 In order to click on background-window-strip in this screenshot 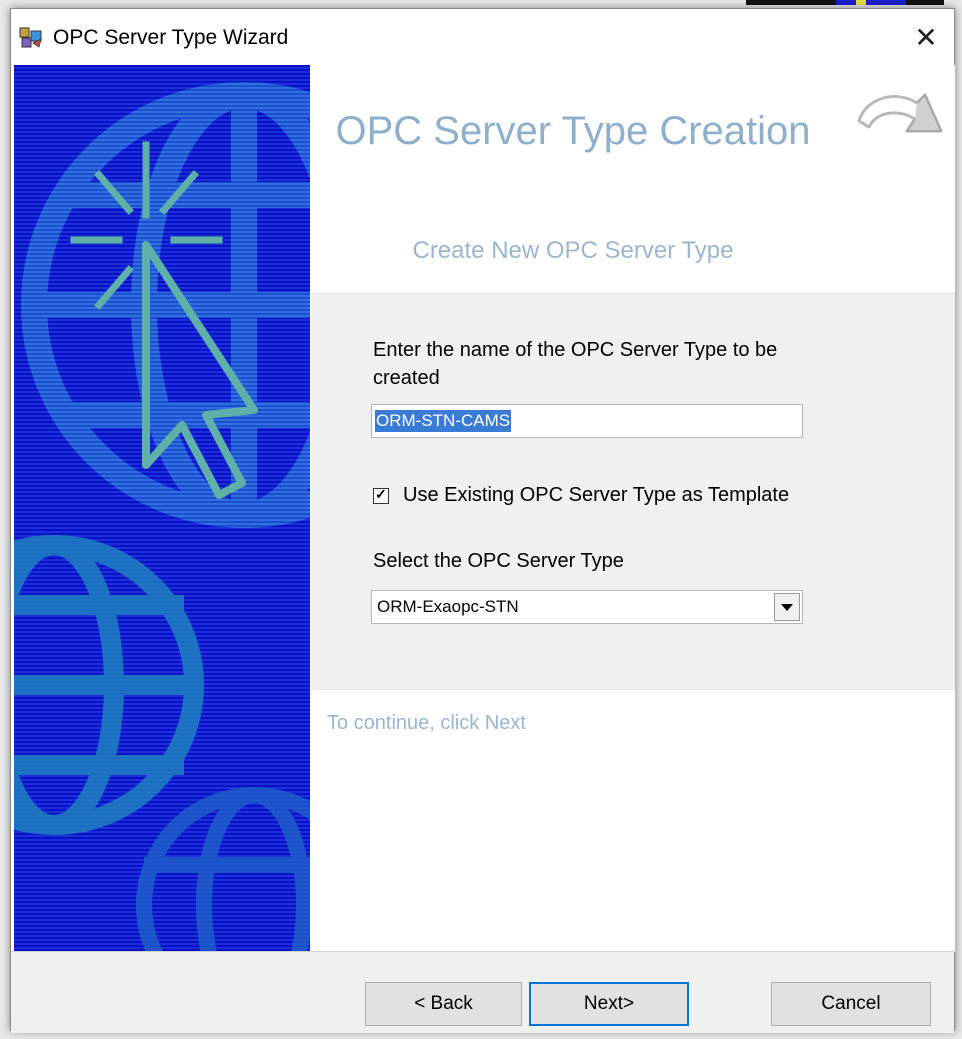, I will do `click(845, 2)`.